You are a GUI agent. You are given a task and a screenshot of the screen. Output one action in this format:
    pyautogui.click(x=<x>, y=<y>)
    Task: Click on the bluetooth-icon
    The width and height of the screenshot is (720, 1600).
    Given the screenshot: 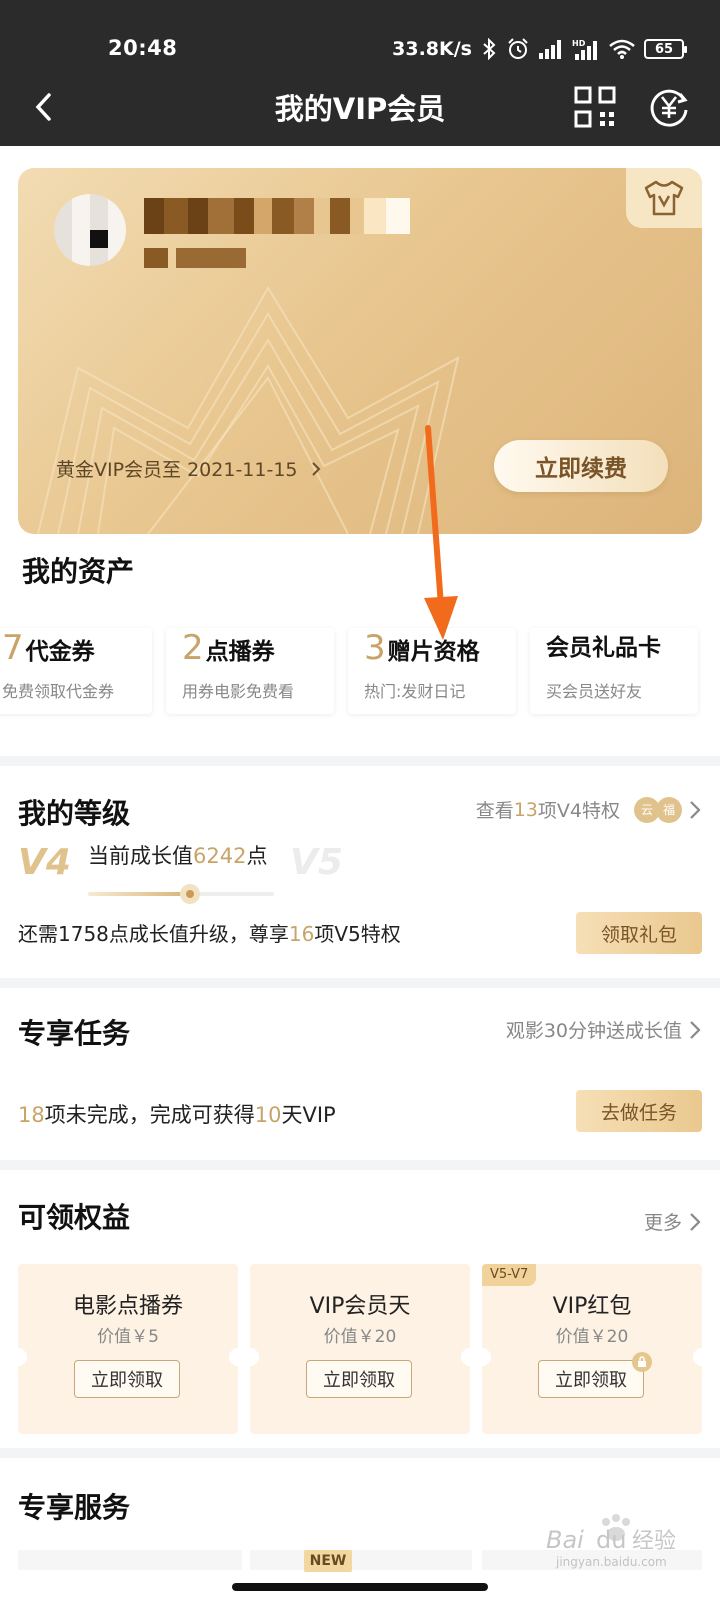 What is the action you would take?
    pyautogui.click(x=489, y=49)
    